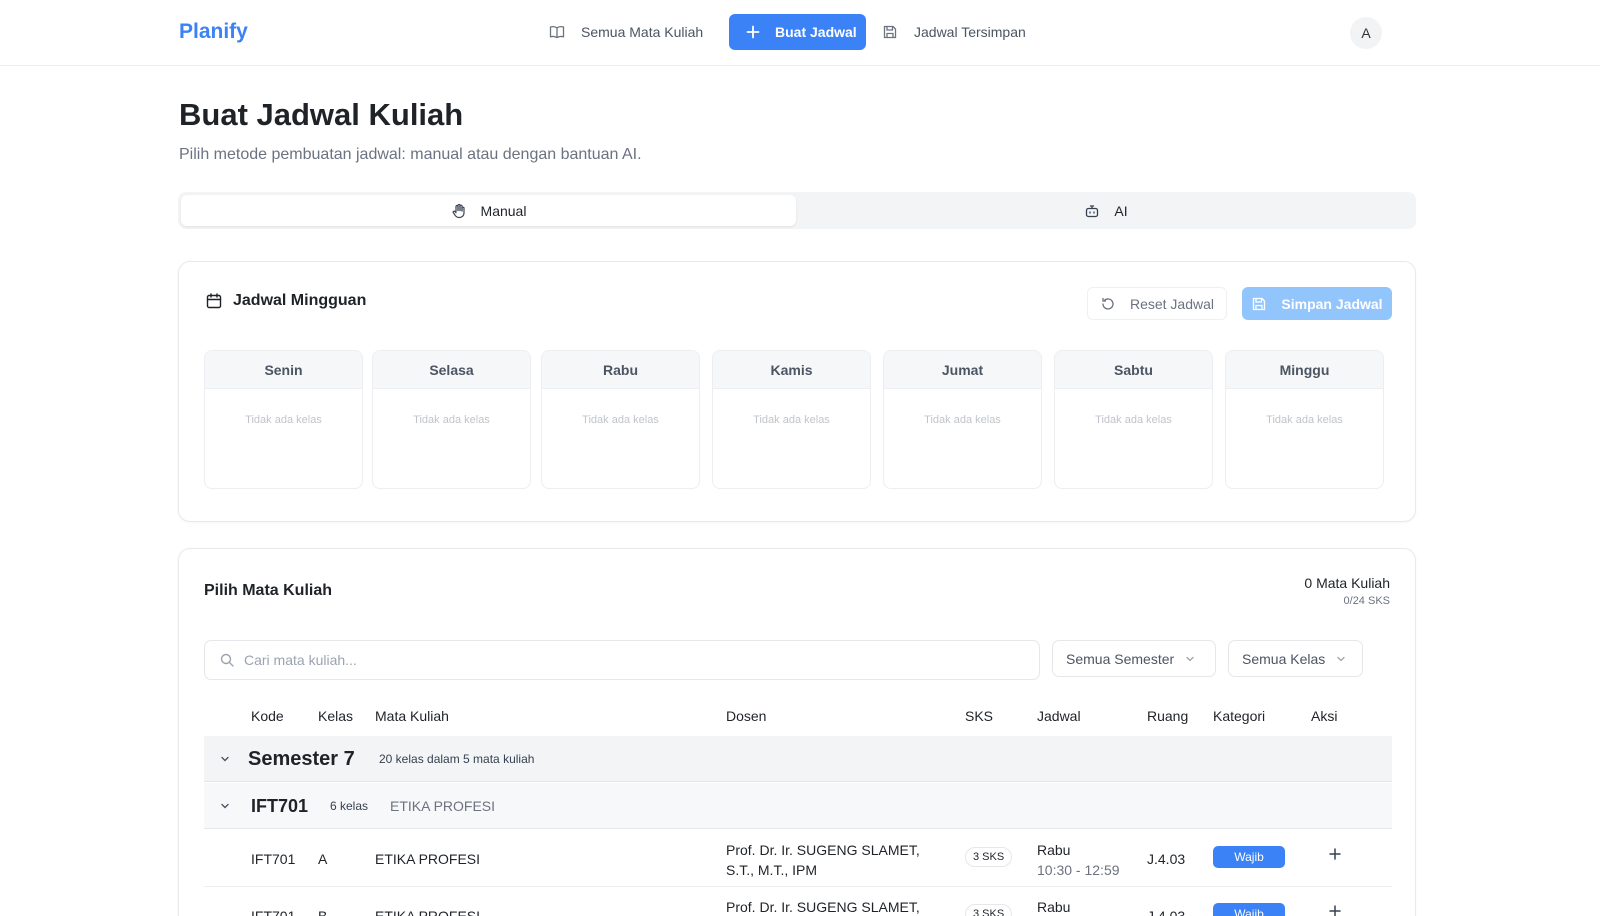 The height and width of the screenshot is (916, 1600). I want to click on day-column-sabtu: Sabtu Tidak ada kelas, so click(1133, 419).